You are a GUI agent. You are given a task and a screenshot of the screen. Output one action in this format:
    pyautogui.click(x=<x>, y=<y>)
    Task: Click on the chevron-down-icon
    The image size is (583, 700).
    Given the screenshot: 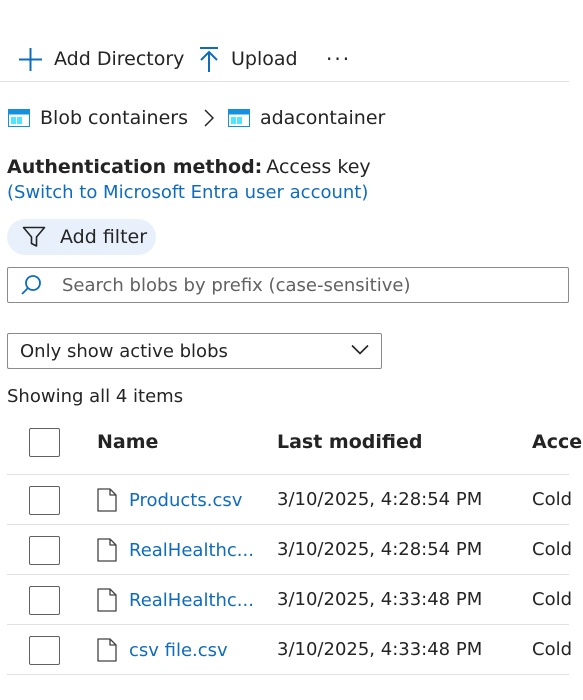 What is the action you would take?
    pyautogui.click(x=360, y=349)
    